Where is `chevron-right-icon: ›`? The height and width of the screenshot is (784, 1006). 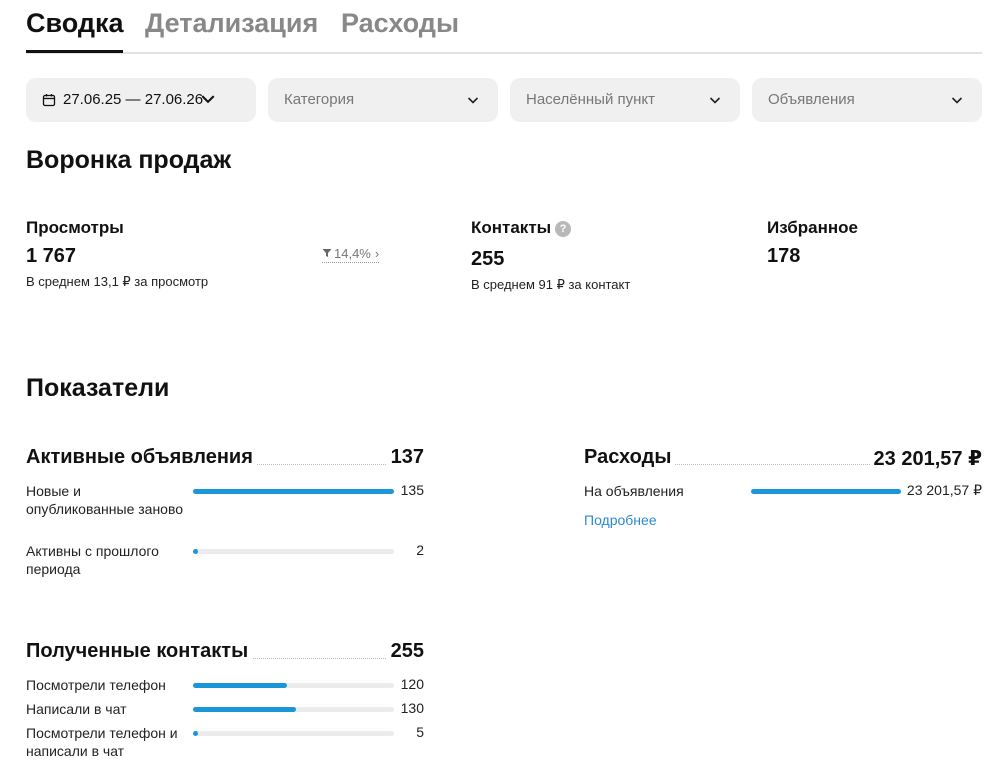 chevron-right-icon: › is located at coordinates (377, 253).